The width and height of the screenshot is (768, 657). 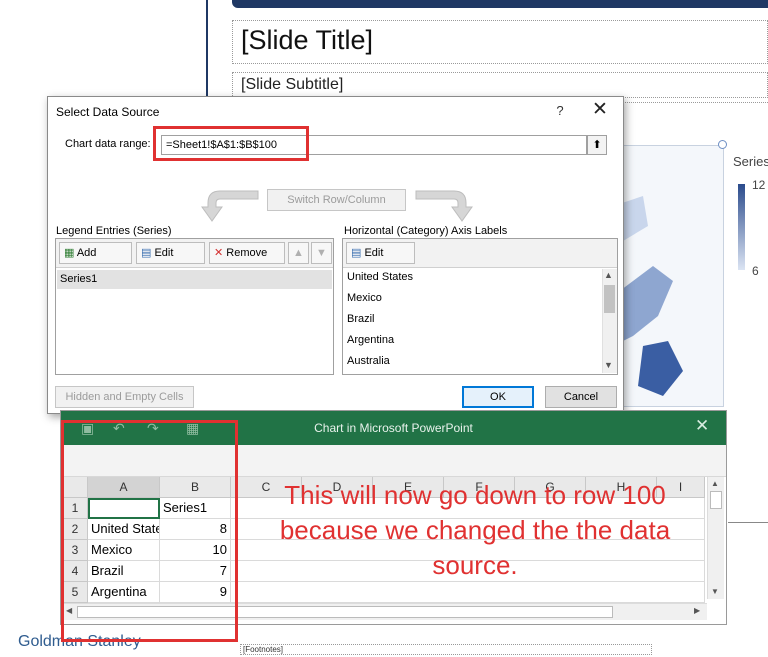 What do you see at coordinates (750, 161) in the screenshot?
I see `chart-legend-title: Series` at bounding box center [750, 161].